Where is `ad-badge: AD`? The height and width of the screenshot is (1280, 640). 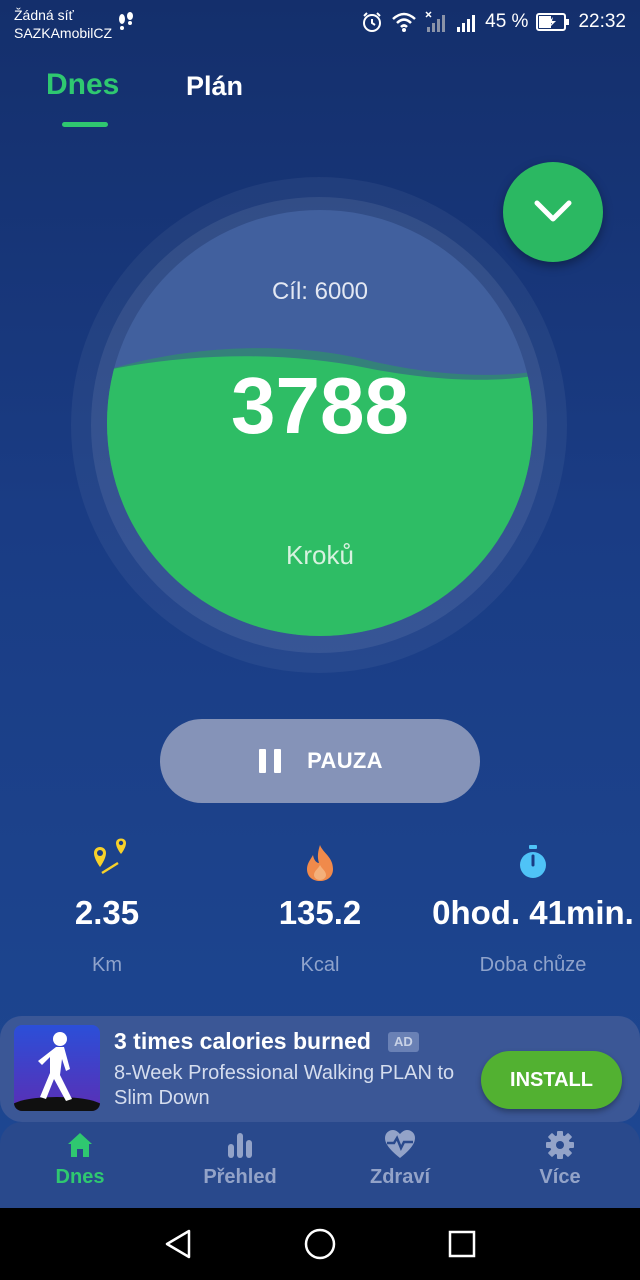
ad-badge: AD is located at coordinates (403, 1042).